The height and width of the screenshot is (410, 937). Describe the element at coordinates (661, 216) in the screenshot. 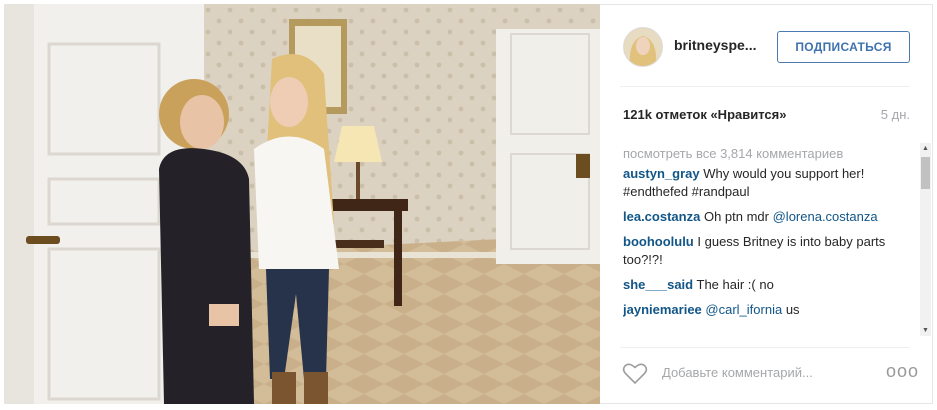

I see `comment-username: lea.costanza` at that location.